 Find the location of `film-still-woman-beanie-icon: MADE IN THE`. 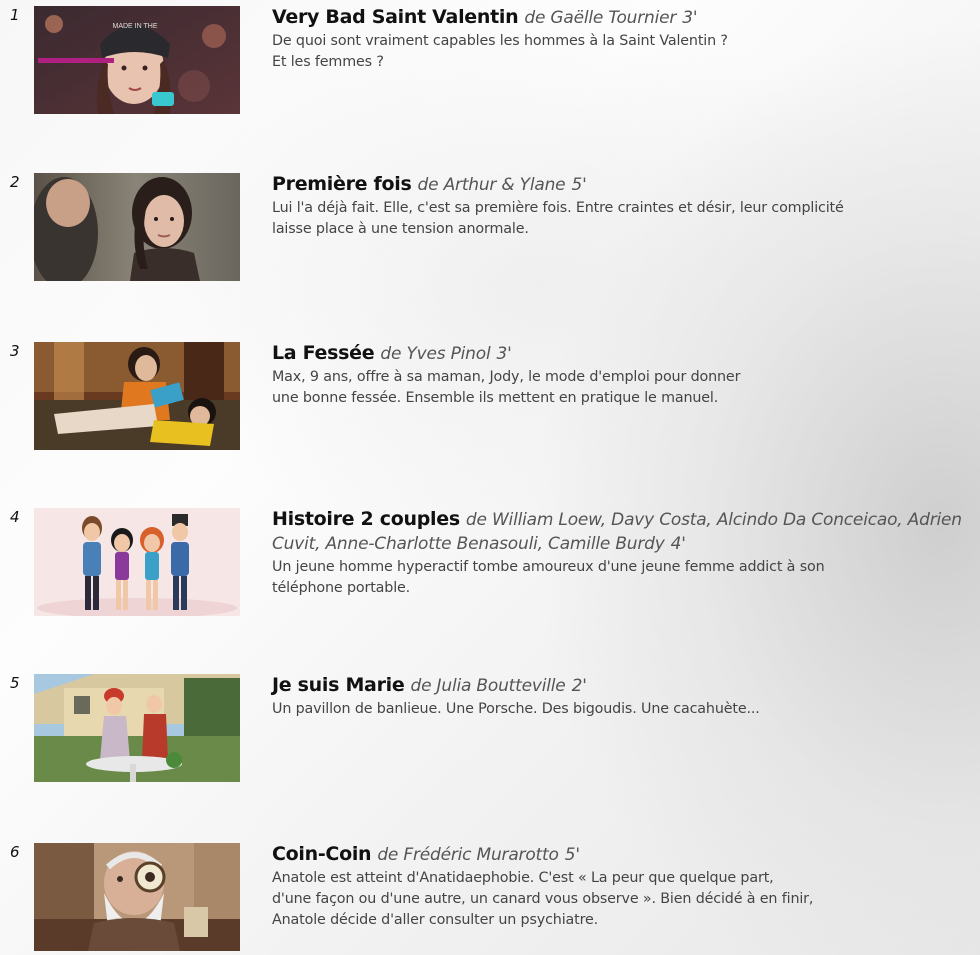

film-still-woman-beanie-icon: MADE IN THE is located at coordinates (137, 60).